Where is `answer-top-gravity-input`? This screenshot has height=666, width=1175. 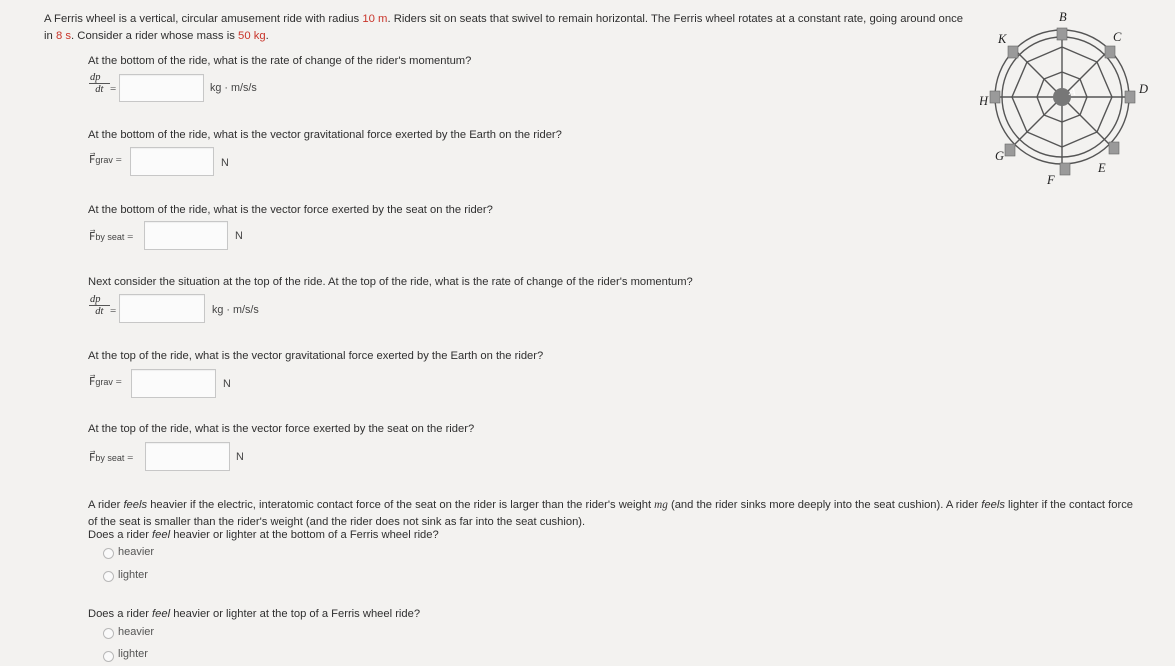 answer-top-gravity-input is located at coordinates (173, 383).